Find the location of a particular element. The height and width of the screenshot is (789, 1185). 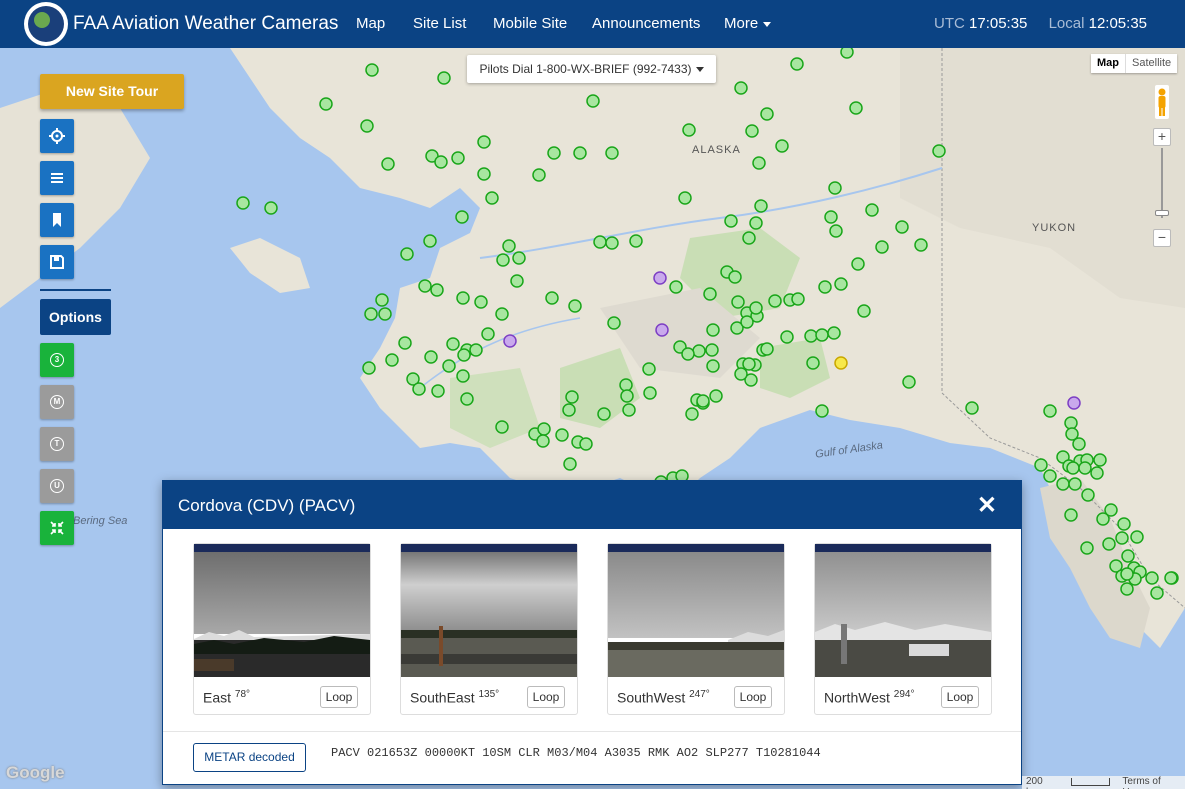

bookmark-button is located at coordinates (57, 220).